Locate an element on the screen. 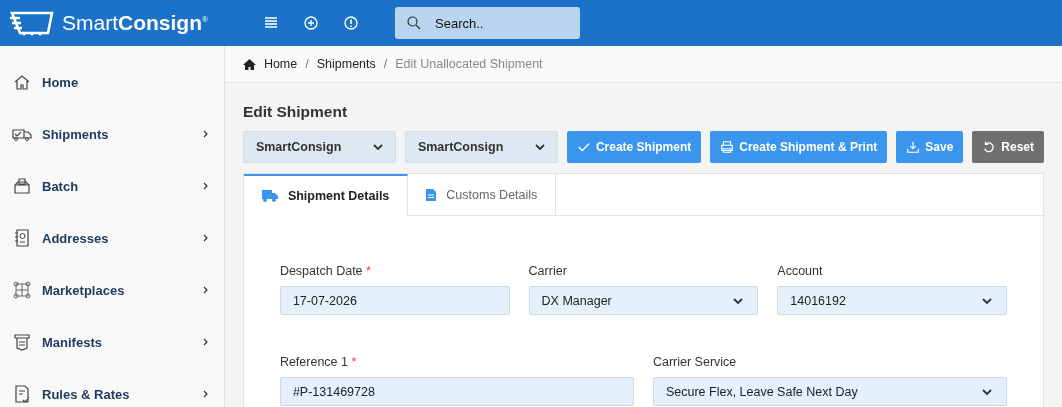 This screenshot has height=407, width=1062. field-label: Despatch Date * is located at coordinates (325, 271).